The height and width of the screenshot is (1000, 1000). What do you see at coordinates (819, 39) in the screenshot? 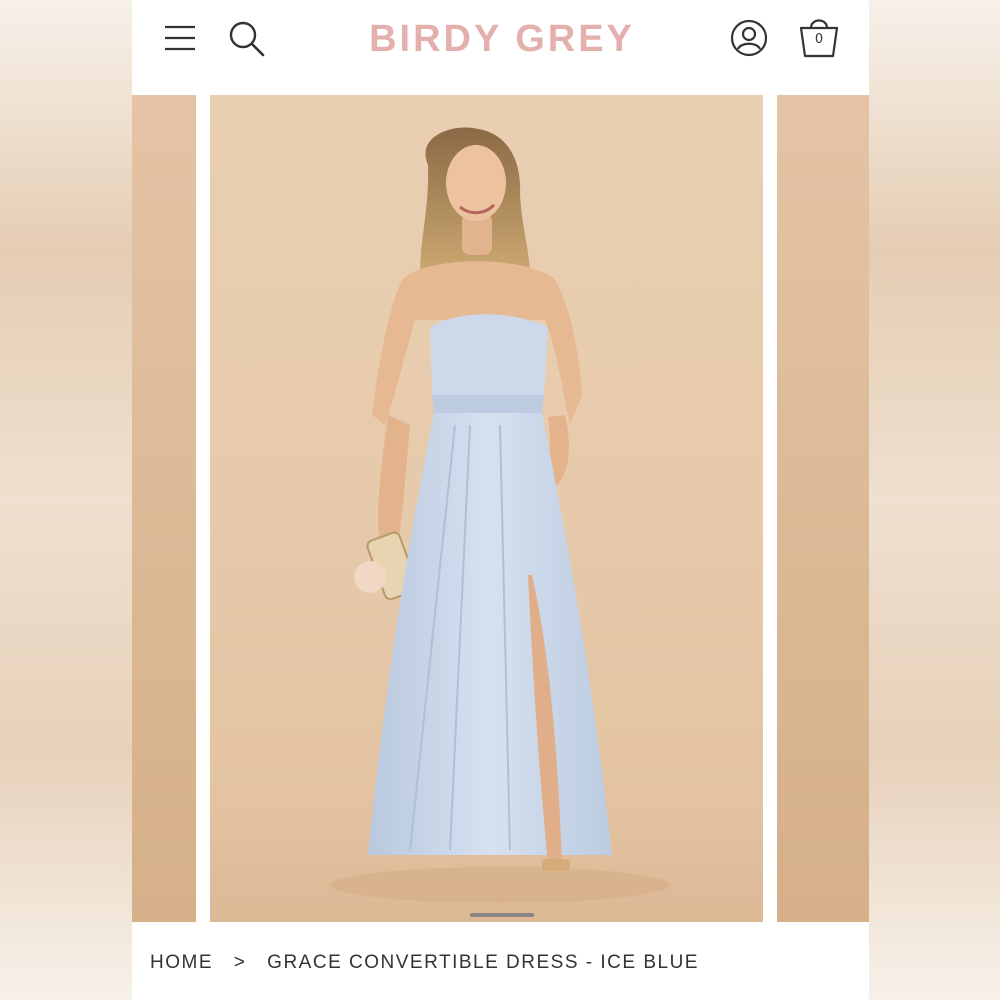
I see `cart-count-badge: 0` at bounding box center [819, 39].